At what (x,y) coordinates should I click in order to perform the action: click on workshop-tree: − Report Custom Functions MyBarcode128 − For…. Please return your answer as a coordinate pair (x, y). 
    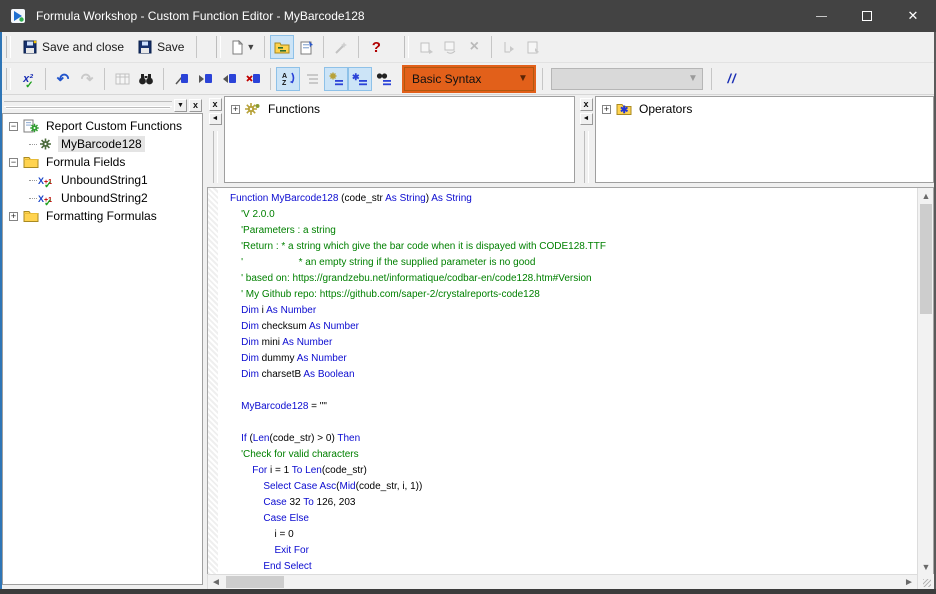
    Looking at the image, I should click on (102, 169).